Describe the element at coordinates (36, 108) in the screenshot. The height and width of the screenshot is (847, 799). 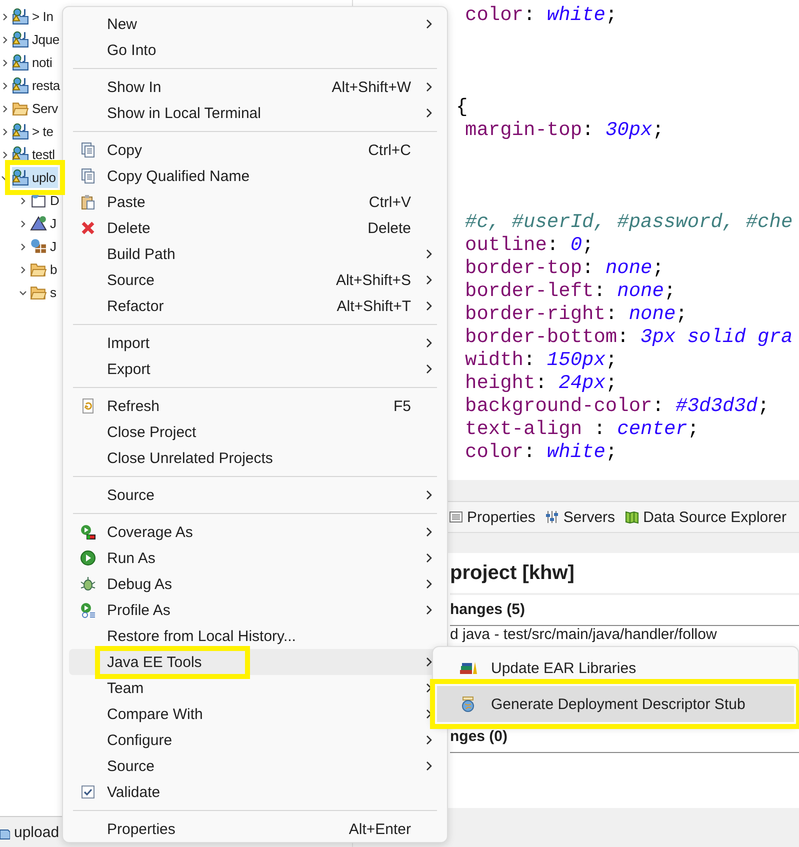
I see `tree-item: Serv` at that location.